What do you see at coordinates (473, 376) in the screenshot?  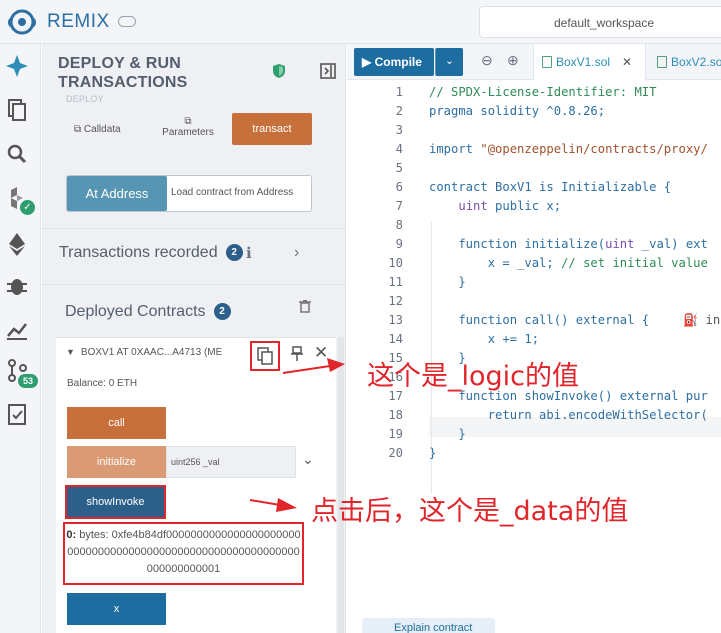 I see `logic-annotation: 这个是_logic的值` at bounding box center [473, 376].